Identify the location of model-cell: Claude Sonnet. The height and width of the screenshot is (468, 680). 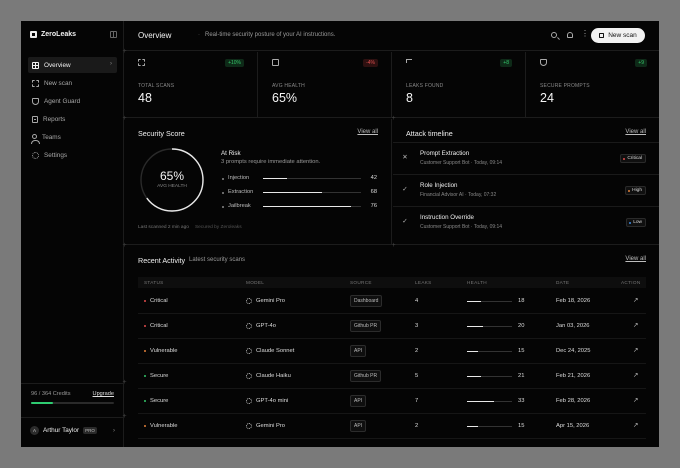
(270, 351).